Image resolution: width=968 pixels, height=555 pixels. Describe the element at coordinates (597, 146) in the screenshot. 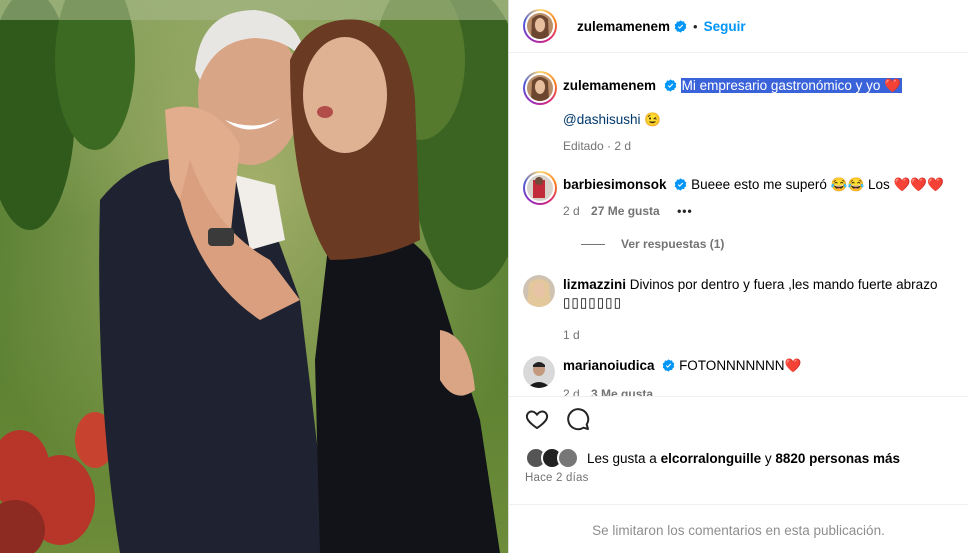

I see `caption-meta: Editado · 2 d` at that location.